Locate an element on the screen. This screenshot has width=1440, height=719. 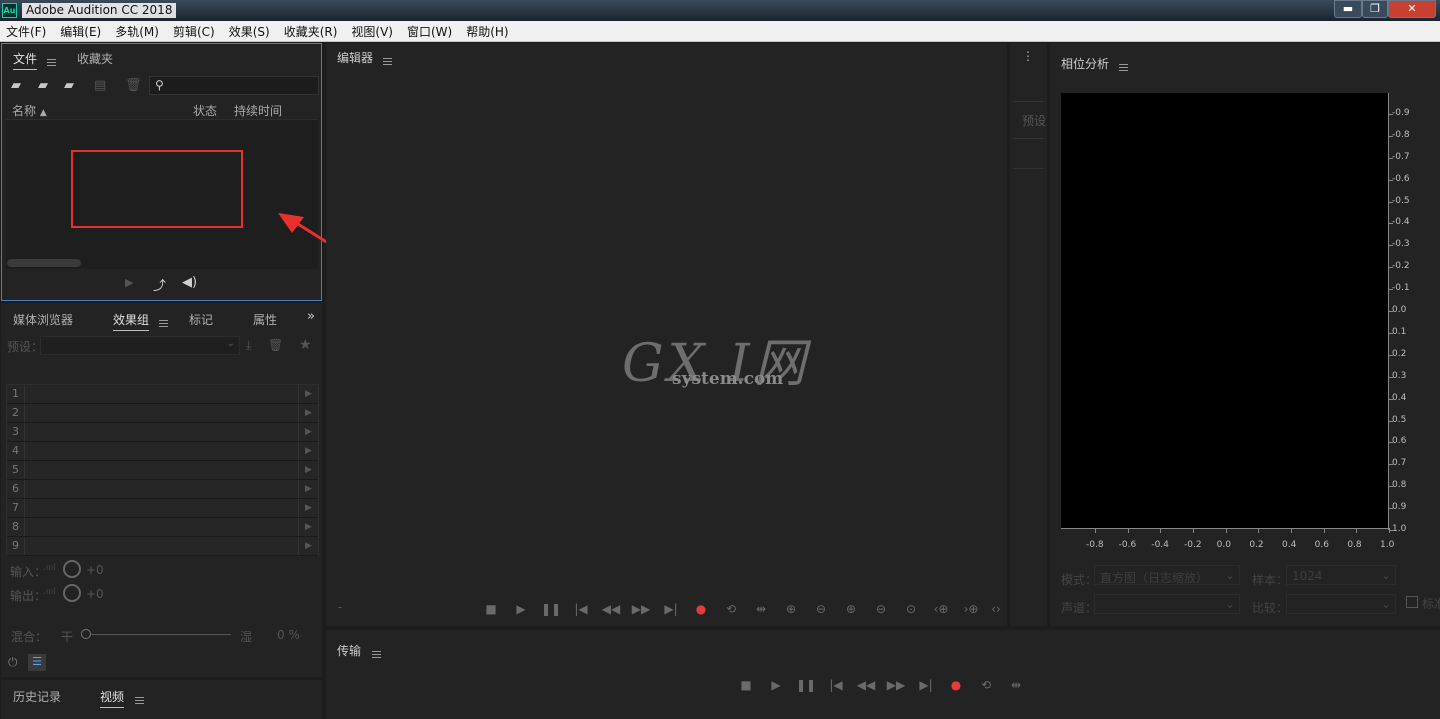
maximize-button: ❐ is located at coordinates (1375, 9).